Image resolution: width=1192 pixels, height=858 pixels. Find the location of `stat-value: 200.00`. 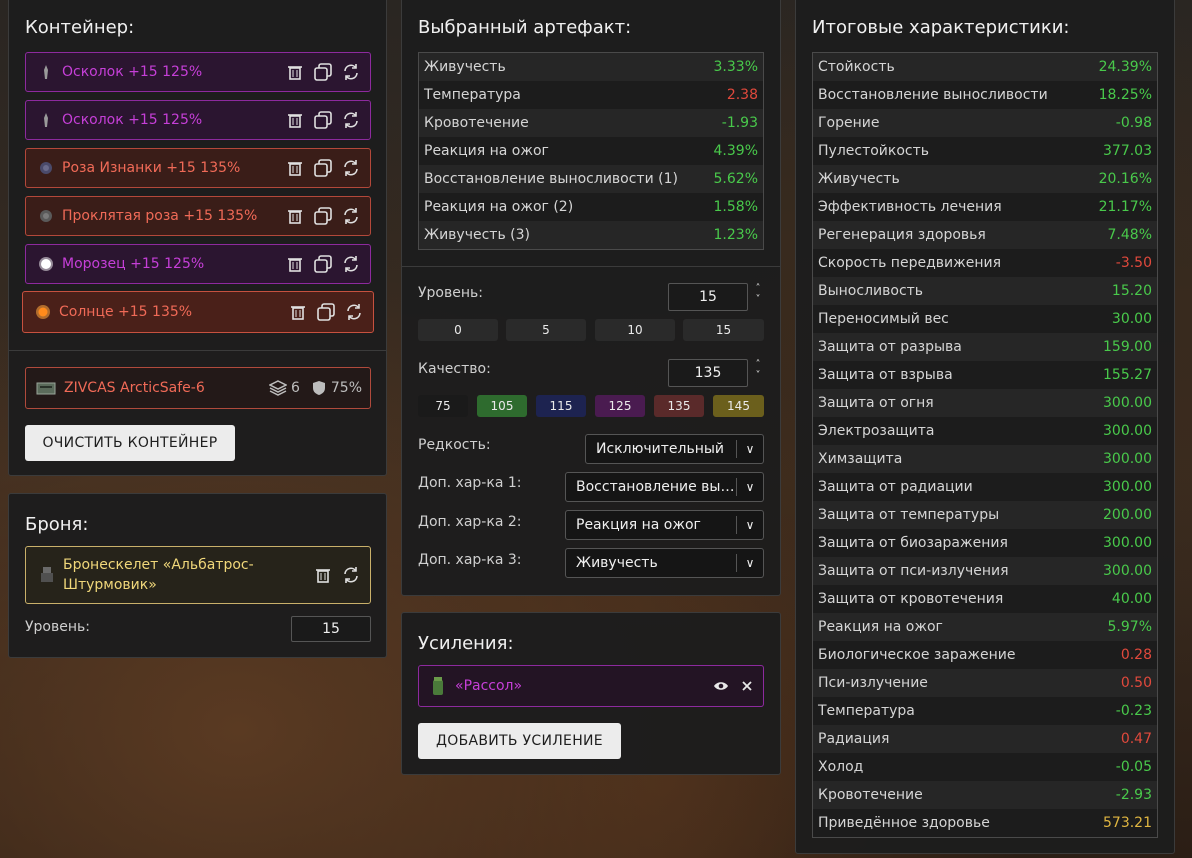

stat-value: 200.00 is located at coordinates (1127, 515).